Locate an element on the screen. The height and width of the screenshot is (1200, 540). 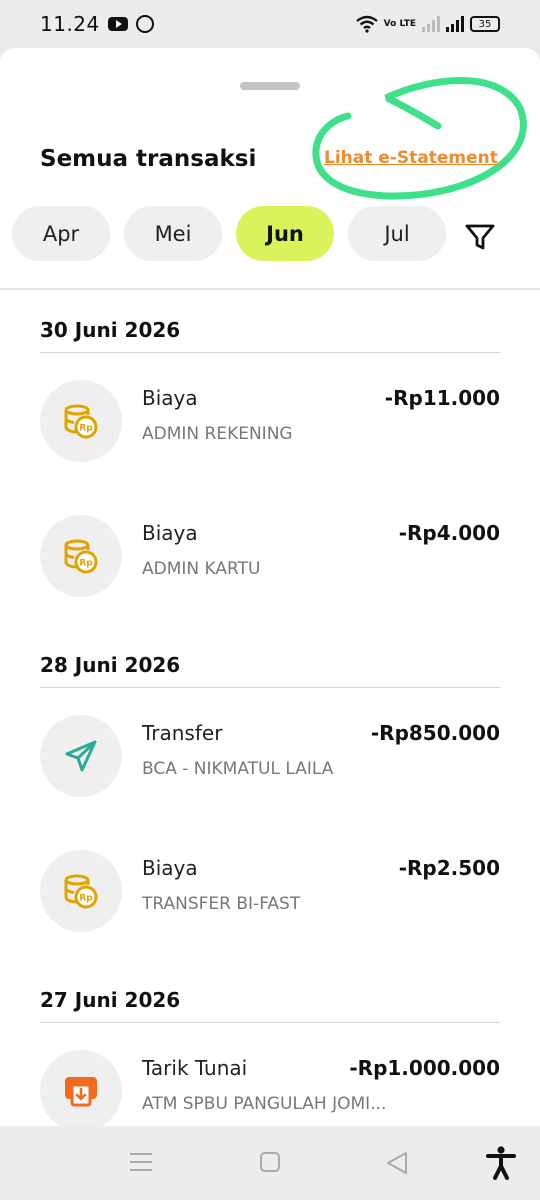
back-icon is located at coordinates (397, 1163).